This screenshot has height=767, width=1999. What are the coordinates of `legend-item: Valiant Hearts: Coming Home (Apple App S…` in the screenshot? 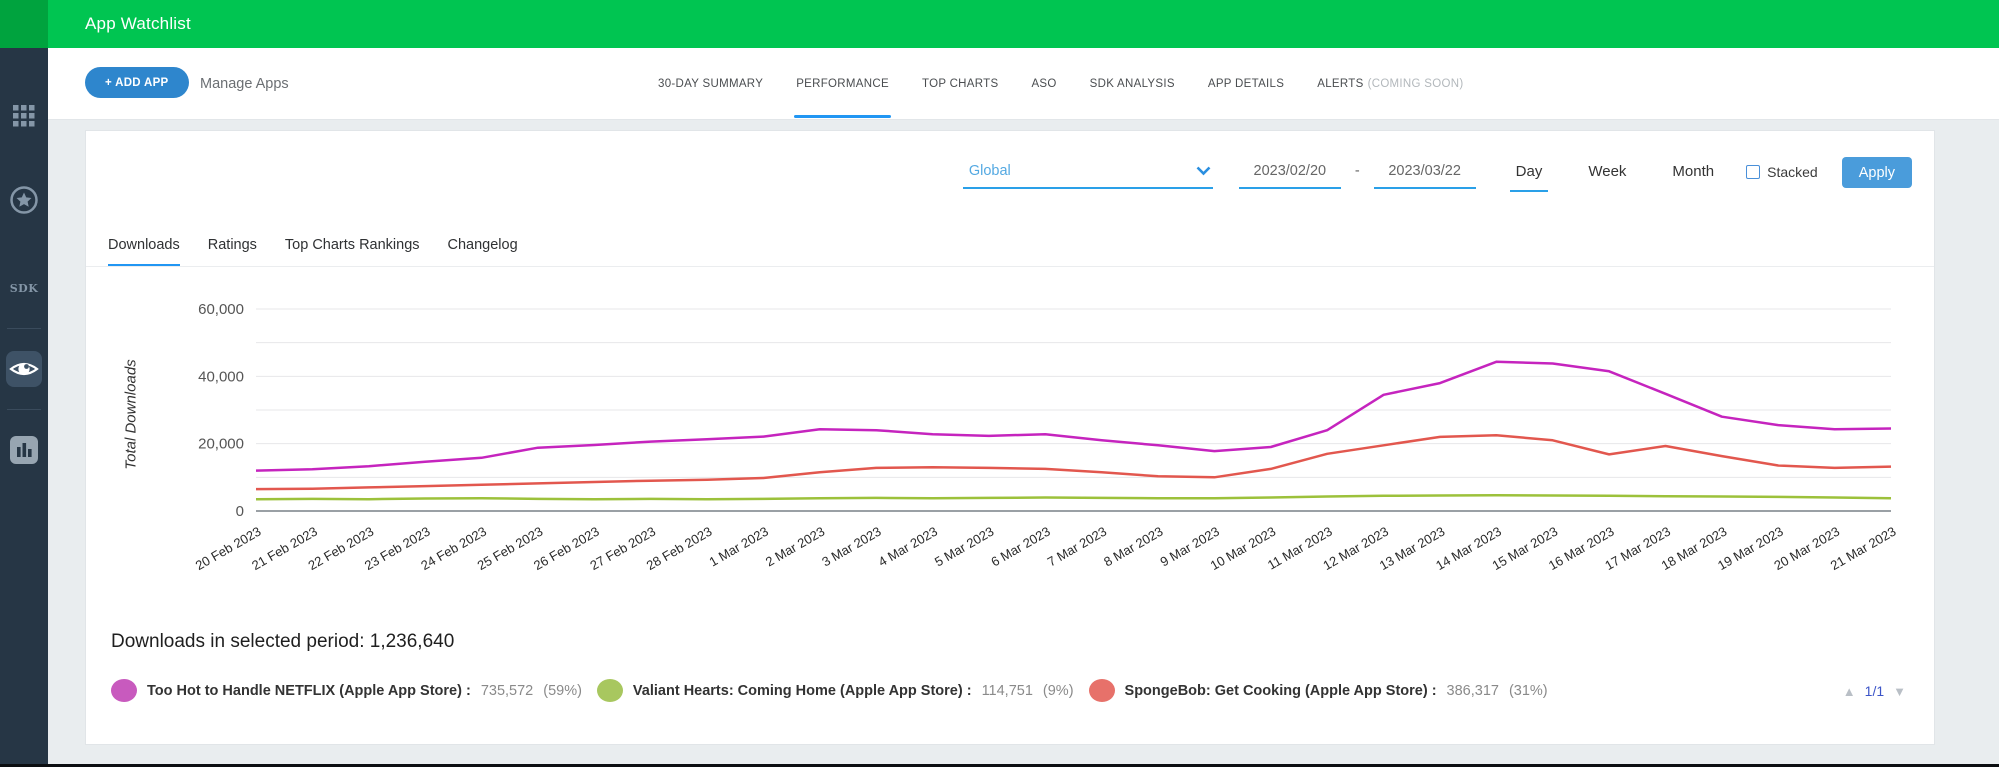 It's located at (835, 690).